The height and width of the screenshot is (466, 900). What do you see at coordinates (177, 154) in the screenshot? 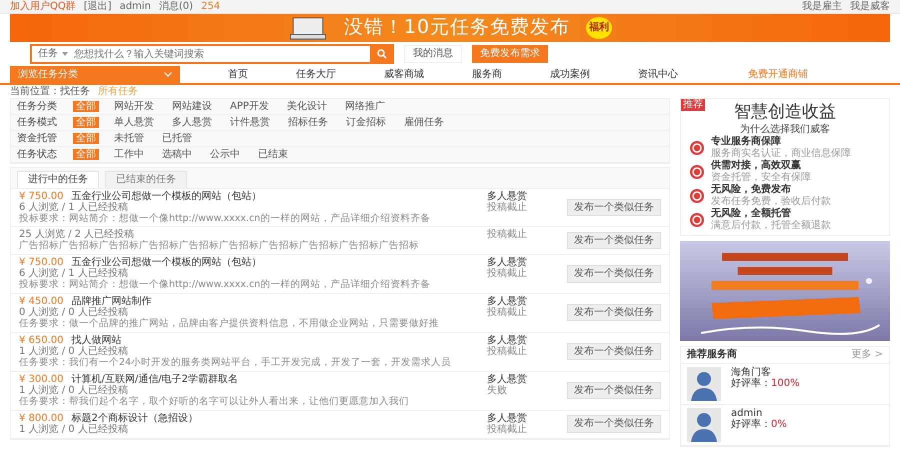
I see `filter-option: 选稿中` at bounding box center [177, 154].